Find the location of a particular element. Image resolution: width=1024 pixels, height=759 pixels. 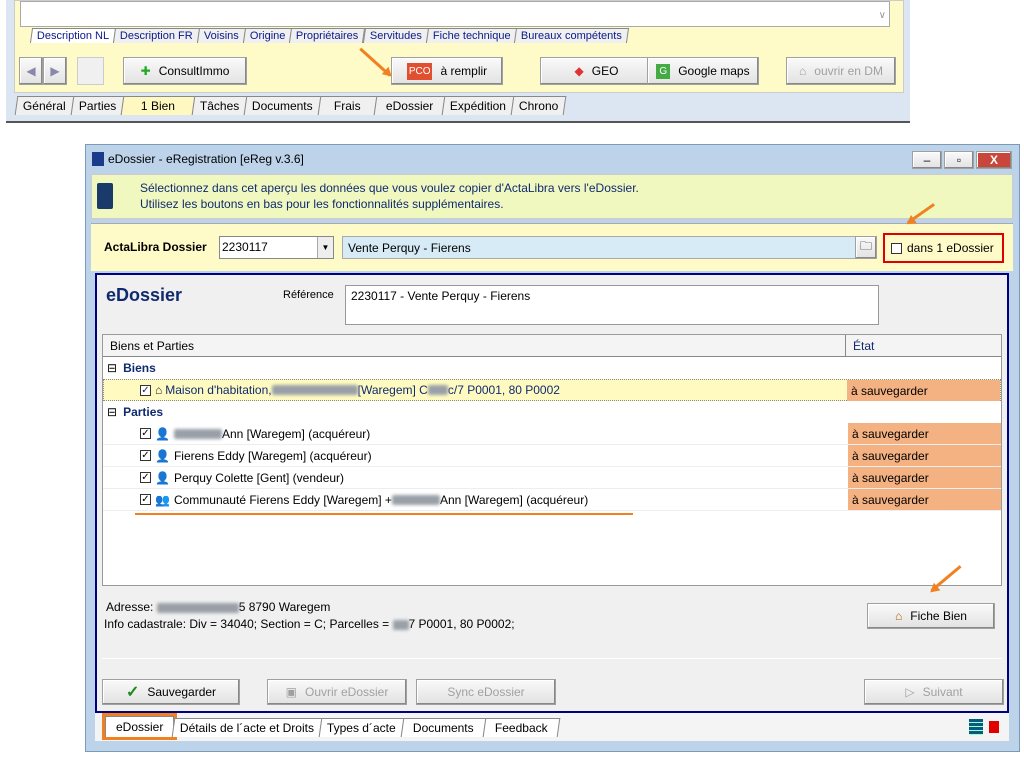

dossier-name-field: Vente Perquy - Fierens is located at coordinates (602, 247).